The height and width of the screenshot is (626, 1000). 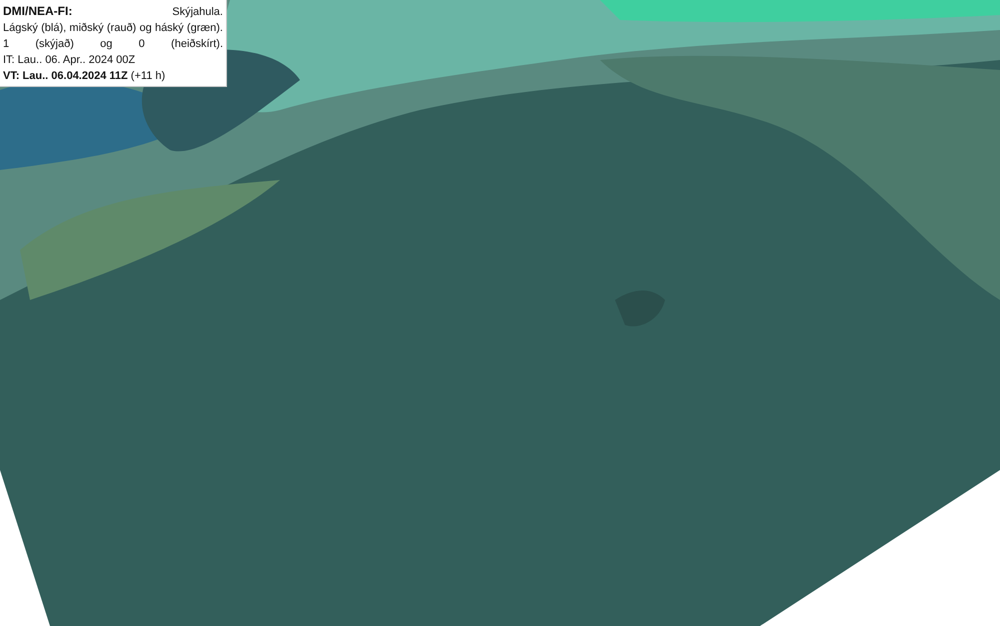 What do you see at coordinates (37, 11) in the screenshot?
I see `model-name: DMI/NEA-FI:` at bounding box center [37, 11].